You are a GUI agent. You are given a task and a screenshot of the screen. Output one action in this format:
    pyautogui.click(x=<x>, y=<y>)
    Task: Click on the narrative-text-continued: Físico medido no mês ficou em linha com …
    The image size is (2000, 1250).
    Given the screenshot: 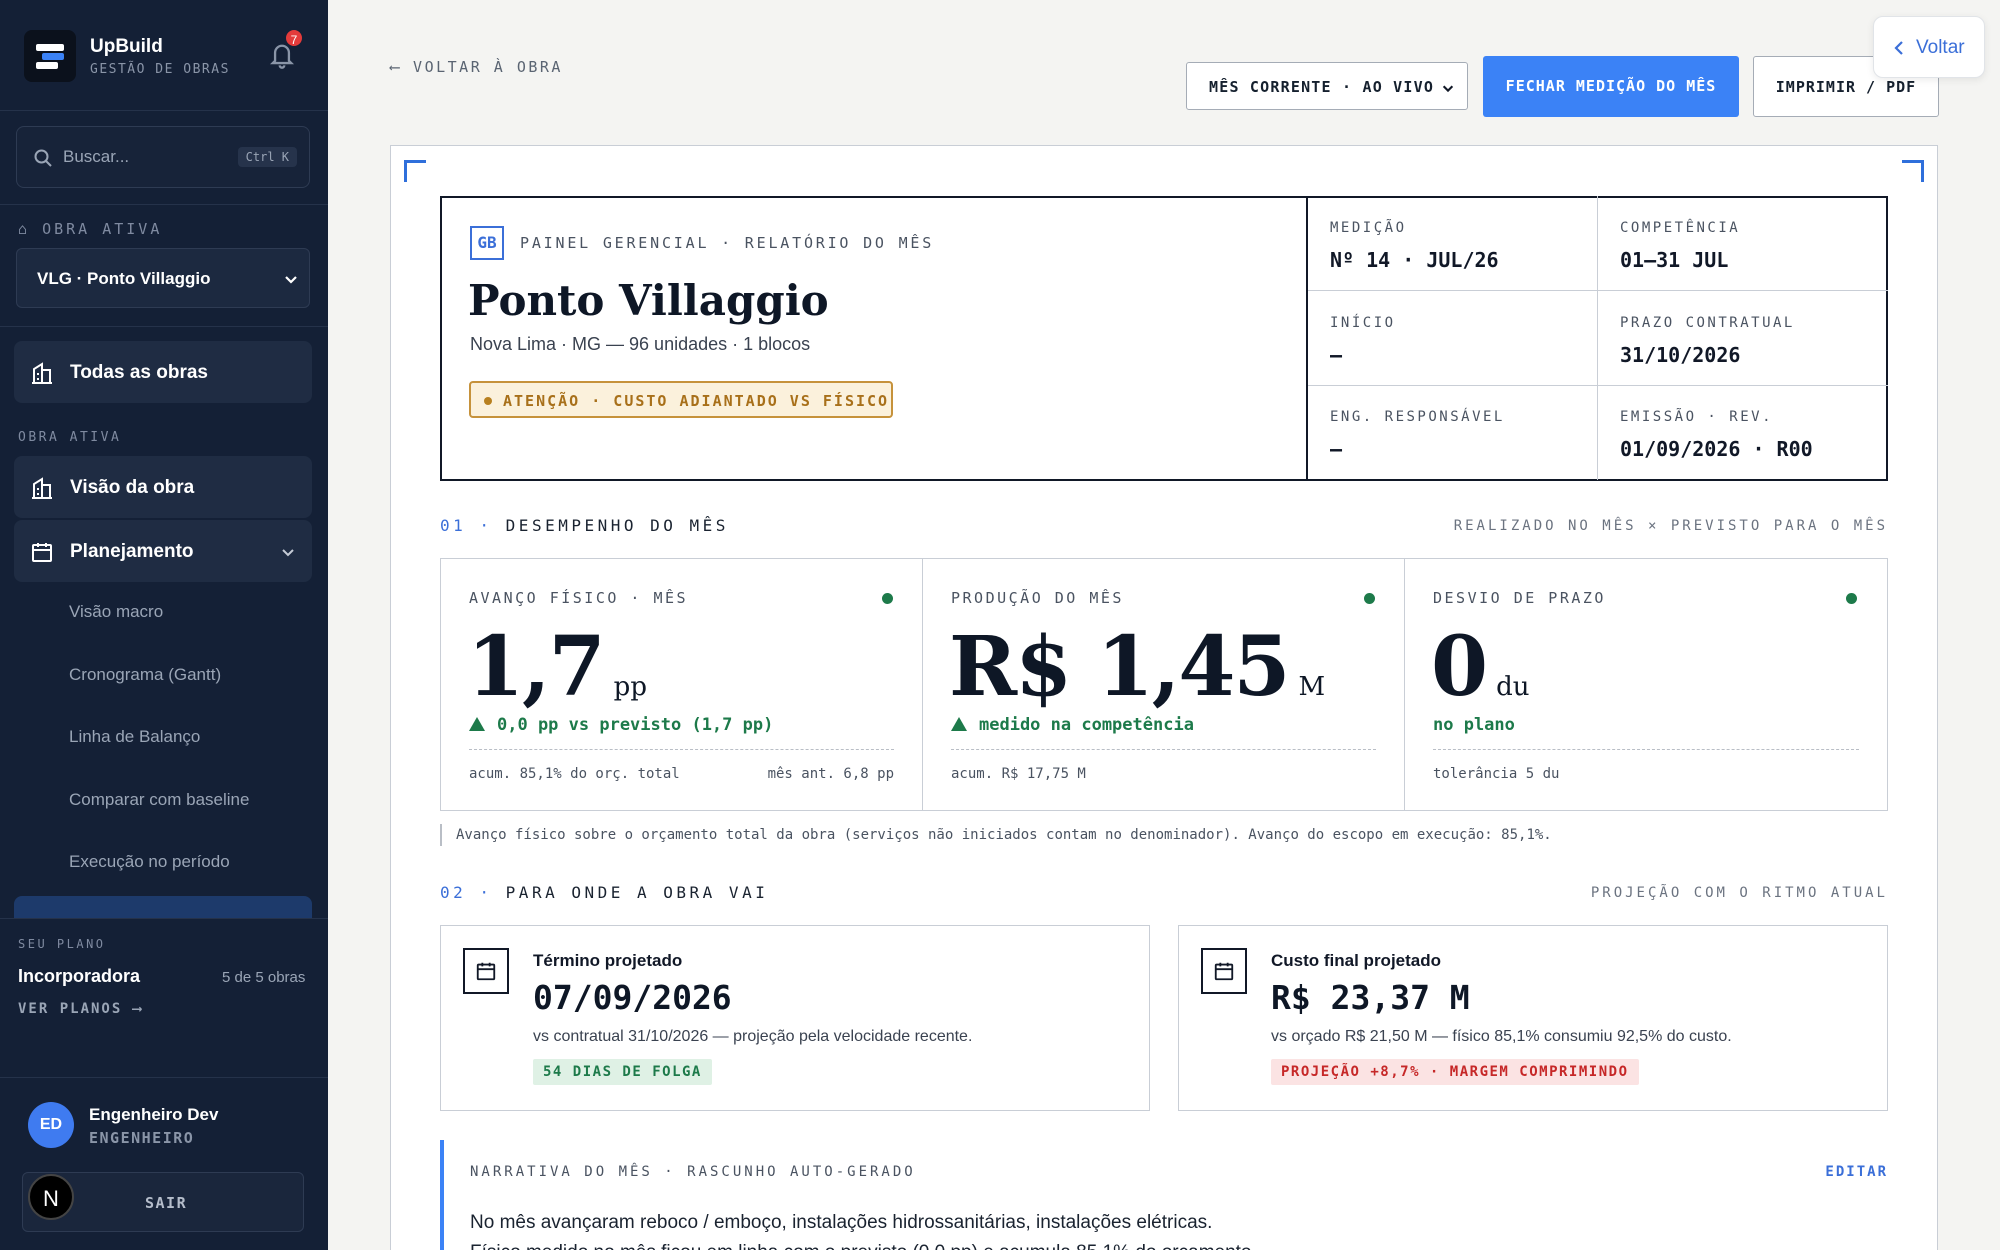 What is the action you would take?
    pyautogui.click(x=970, y=1246)
    